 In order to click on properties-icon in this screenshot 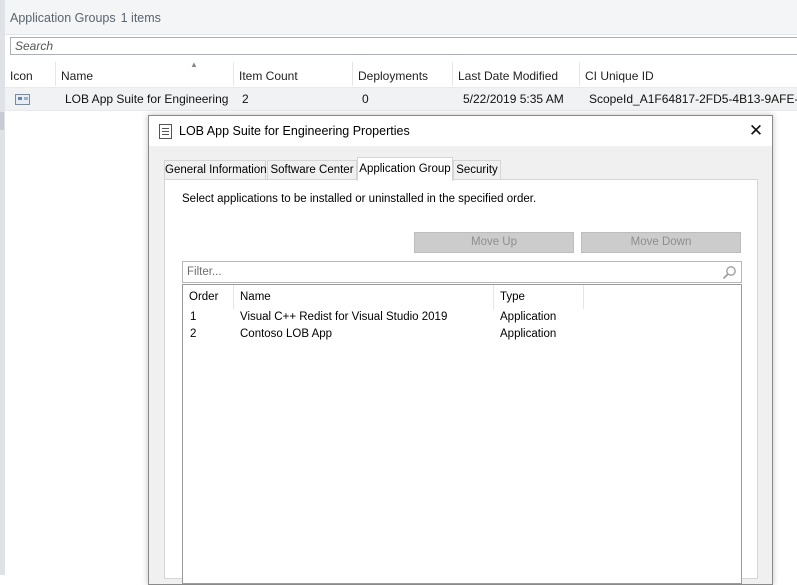, I will do `click(165, 131)`.